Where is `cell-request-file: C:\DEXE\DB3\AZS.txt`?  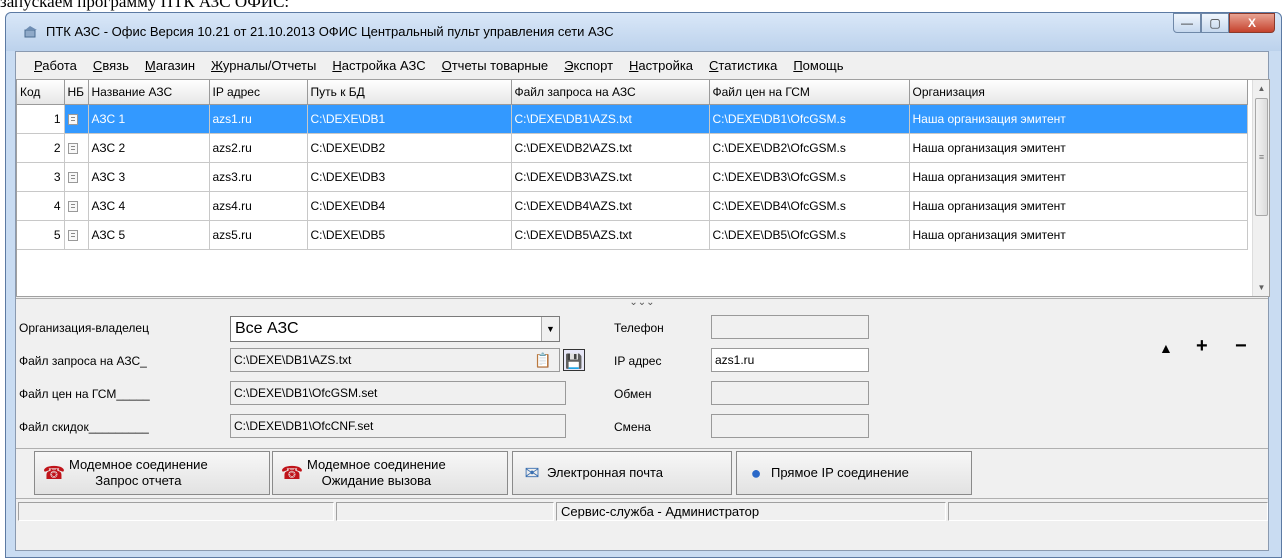
cell-request-file: C:\DEXE\DB3\AZS.txt is located at coordinates (610, 177).